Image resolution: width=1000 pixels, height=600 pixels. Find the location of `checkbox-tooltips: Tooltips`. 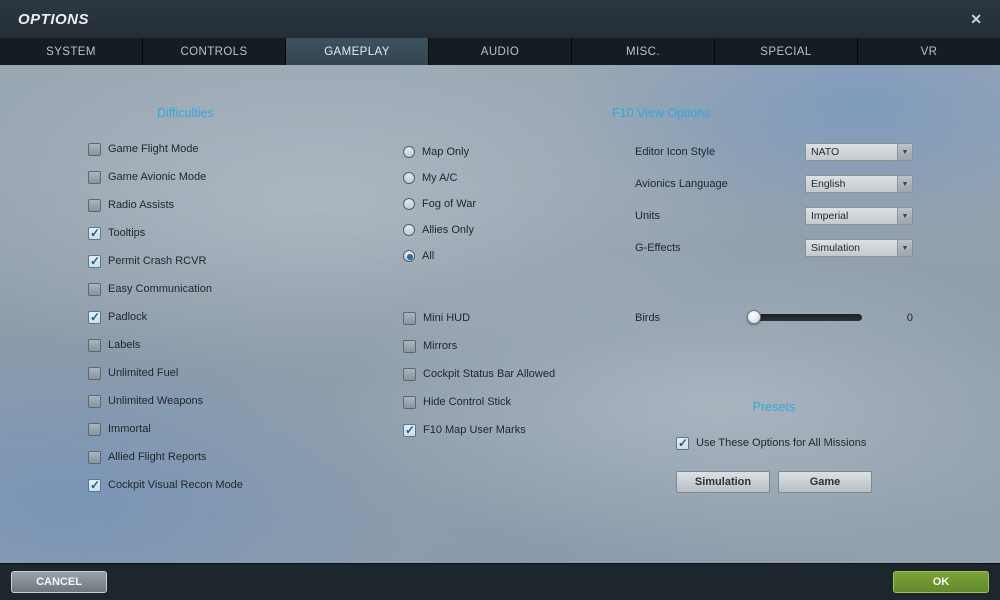

checkbox-tooltips: Tooltips is located at coordinates (165, 233).